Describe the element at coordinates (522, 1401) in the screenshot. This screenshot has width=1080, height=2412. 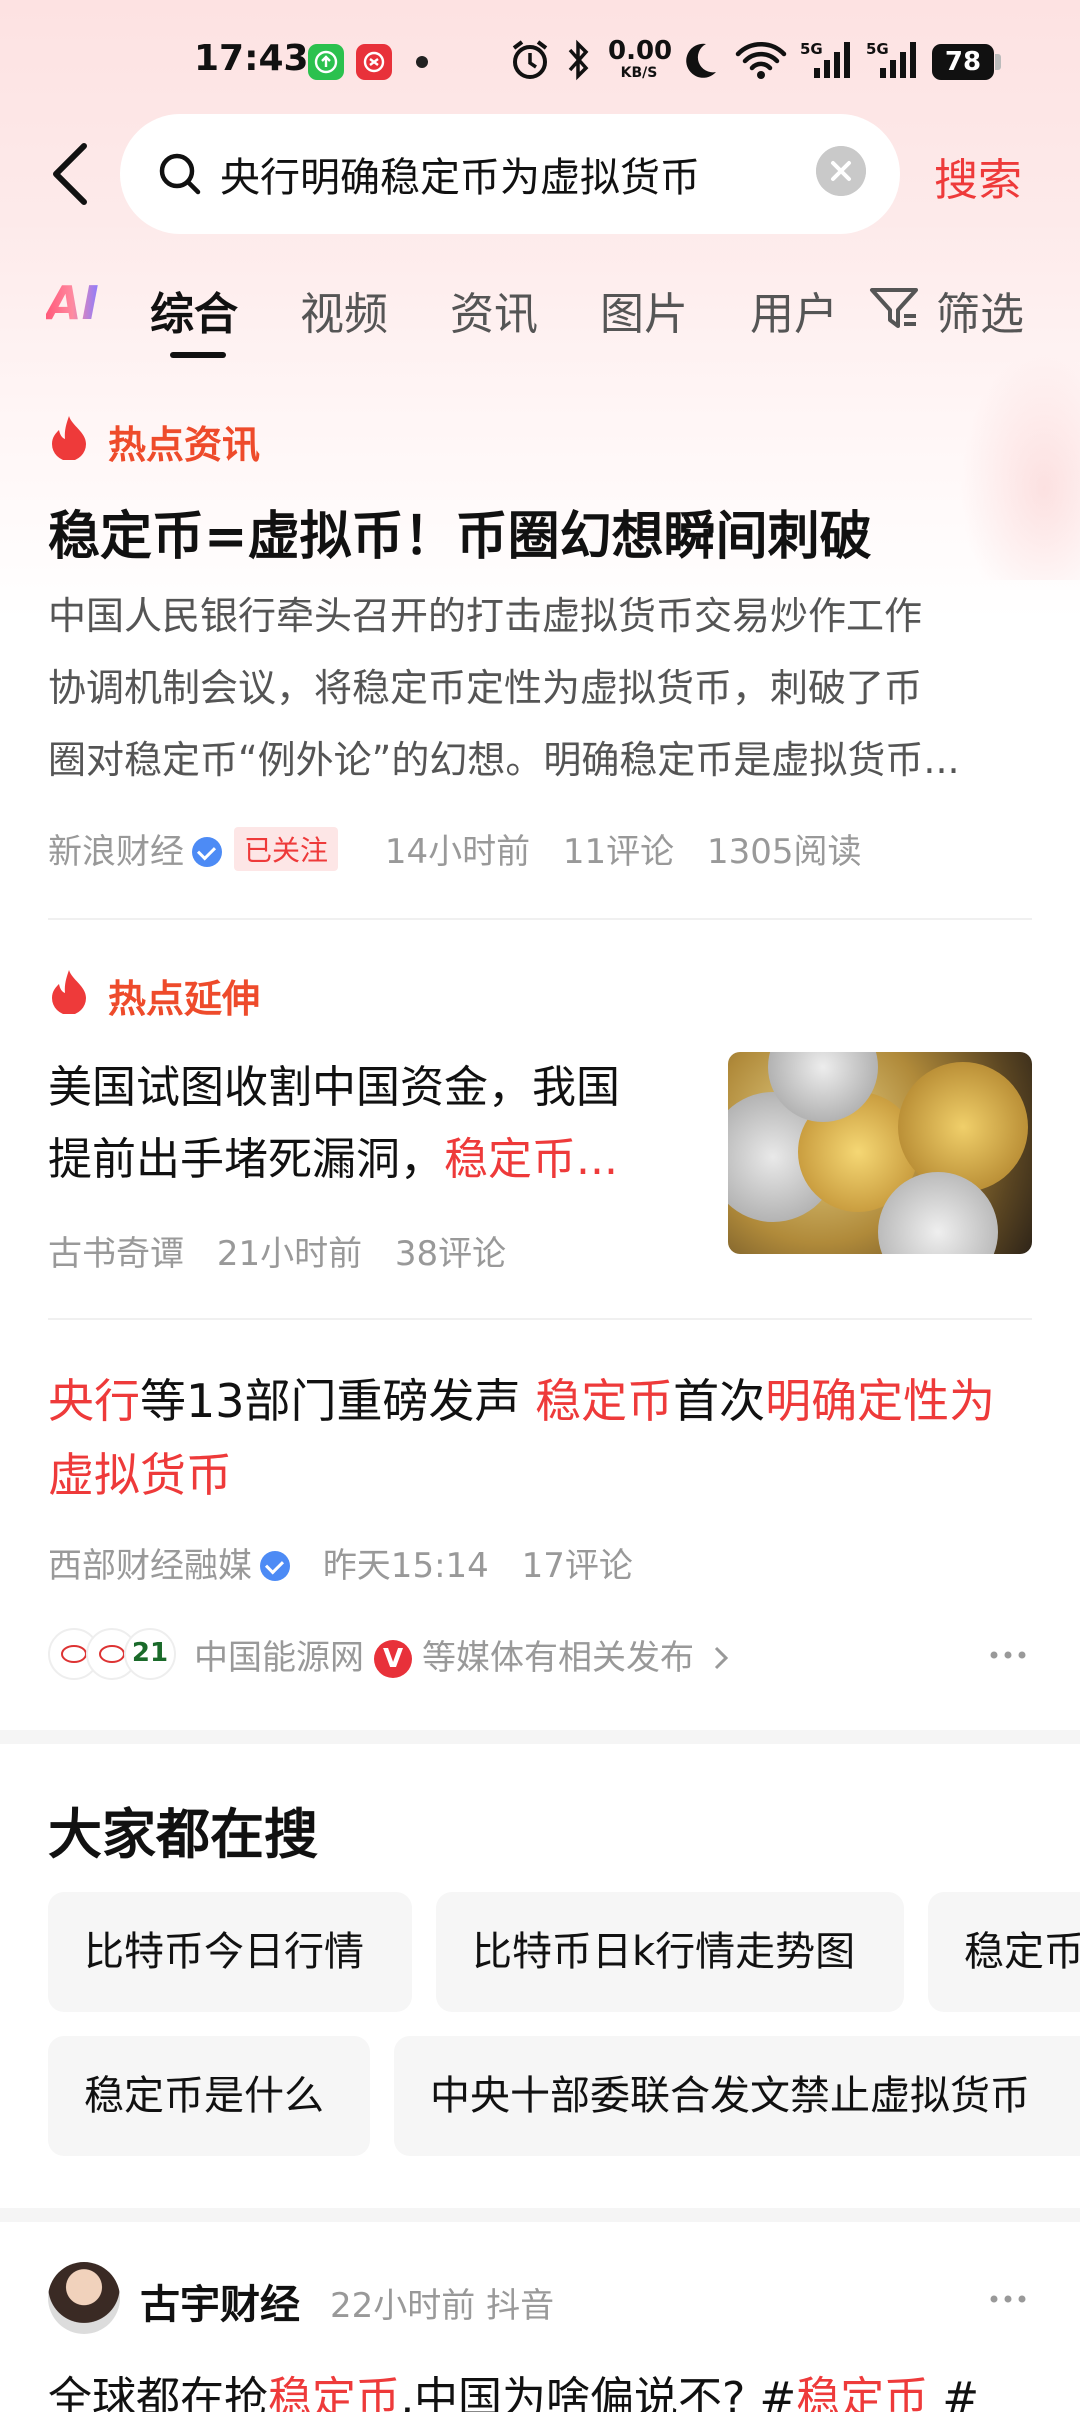
I see `title-line: 央行等13部门重磅发声 稳定币首次明确定性为` at that location.